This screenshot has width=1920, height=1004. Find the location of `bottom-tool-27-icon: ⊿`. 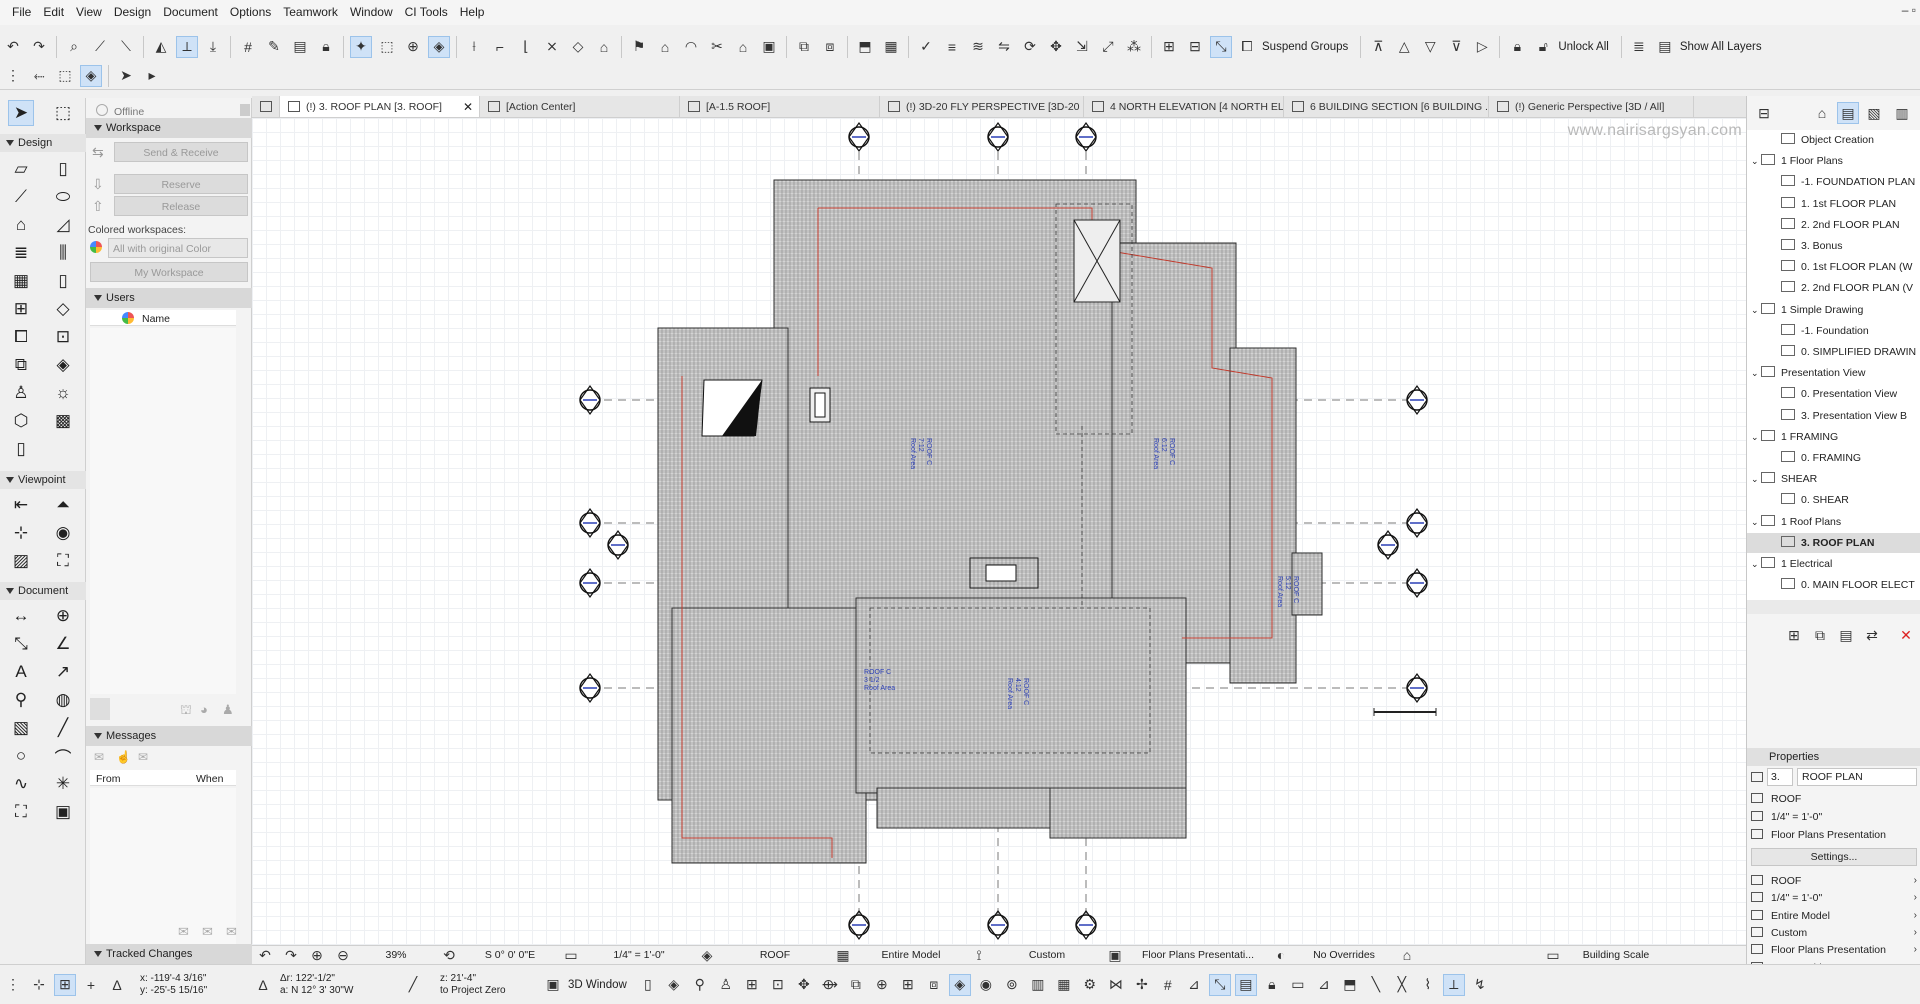

bottom-tool-27-icon: ⊿ is located at coordinates (1324, 985).